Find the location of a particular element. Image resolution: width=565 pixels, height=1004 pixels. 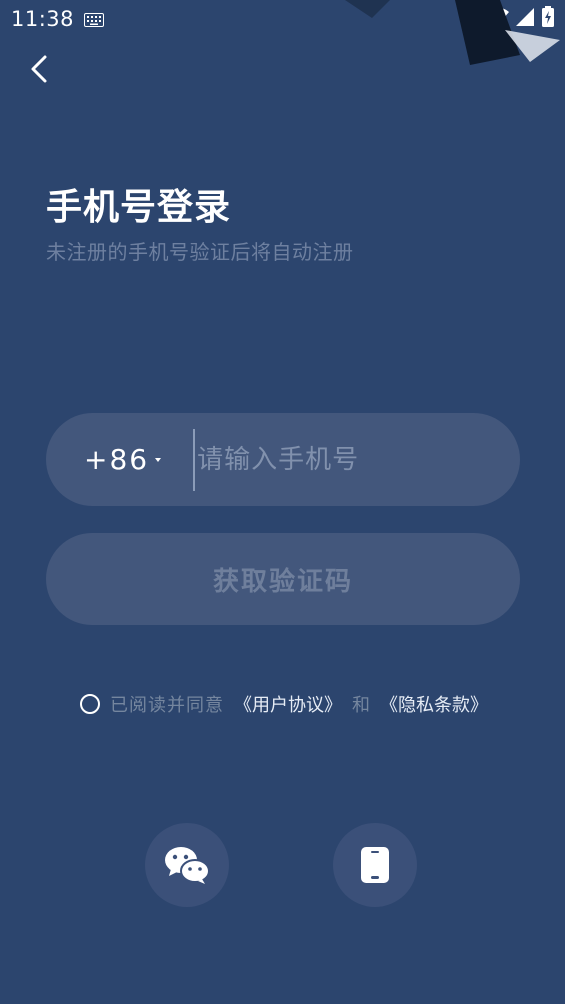

wechat-icon is located at coordinates (187, 865).